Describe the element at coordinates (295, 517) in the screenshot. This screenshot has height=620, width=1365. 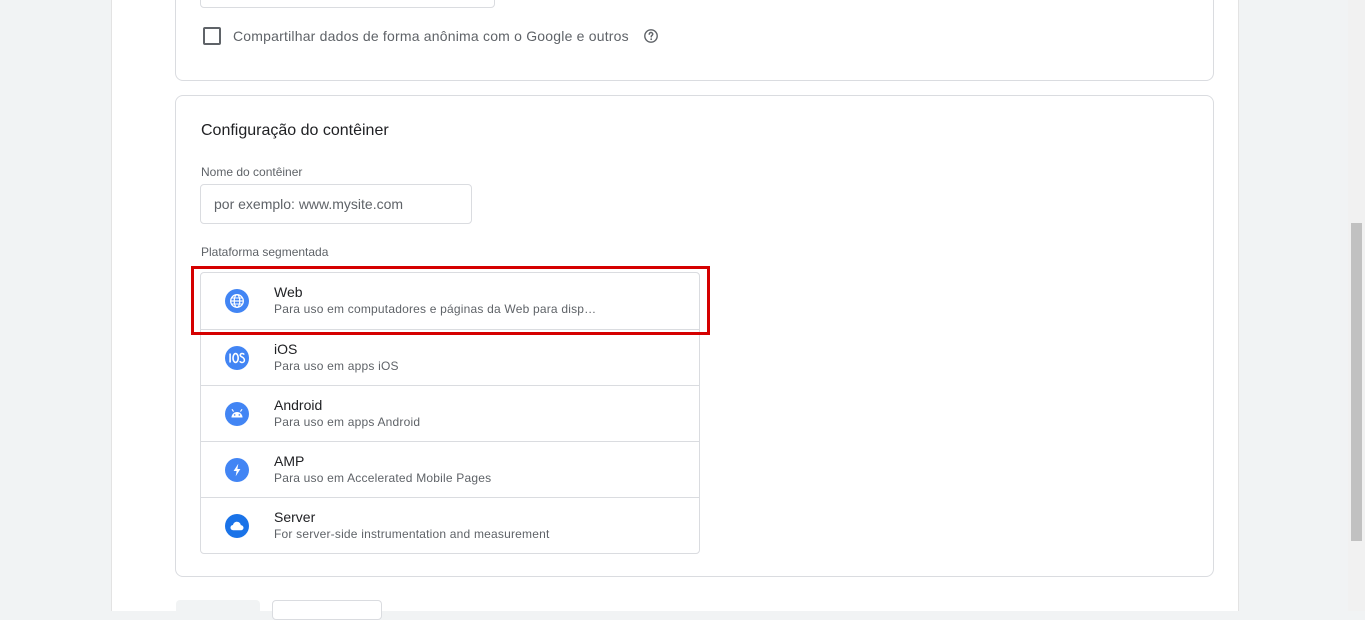
I see `platform-name: Server` at that location.